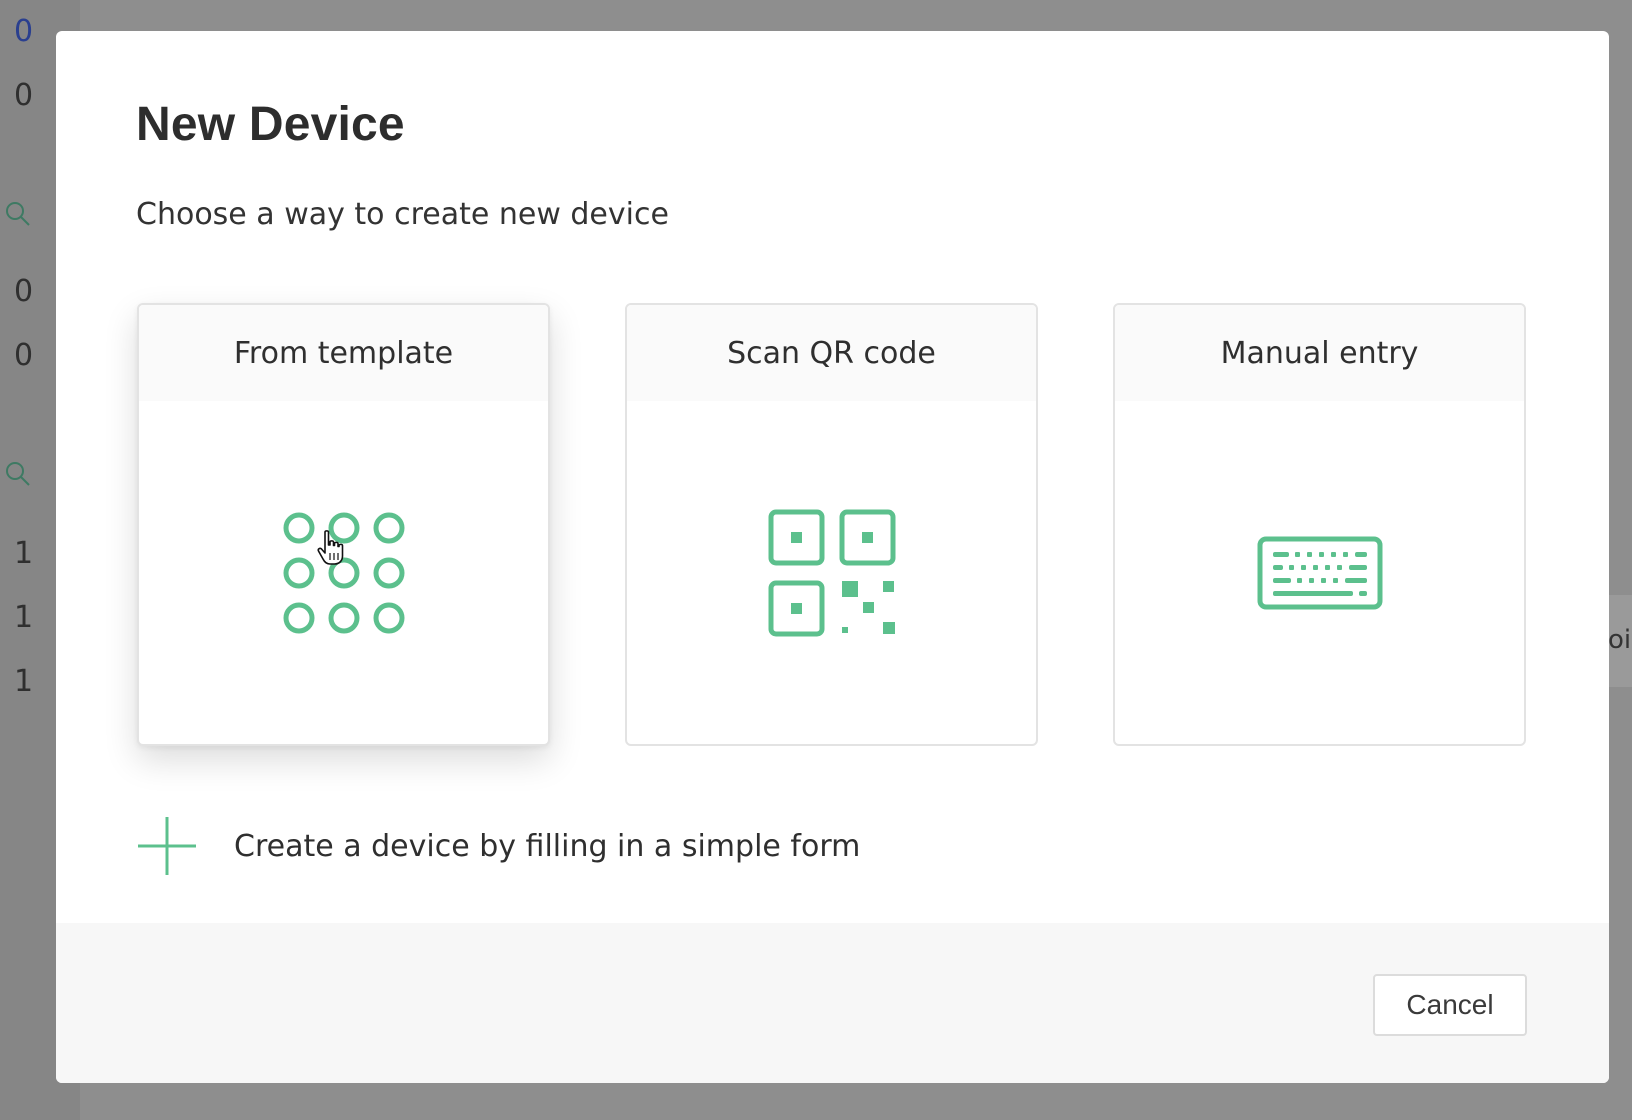  What do you see at coordinates (402, 214) in the screenshot?
I see `dialog-subtitle: Choose a way to create new device` at bounding box center [402, 214].